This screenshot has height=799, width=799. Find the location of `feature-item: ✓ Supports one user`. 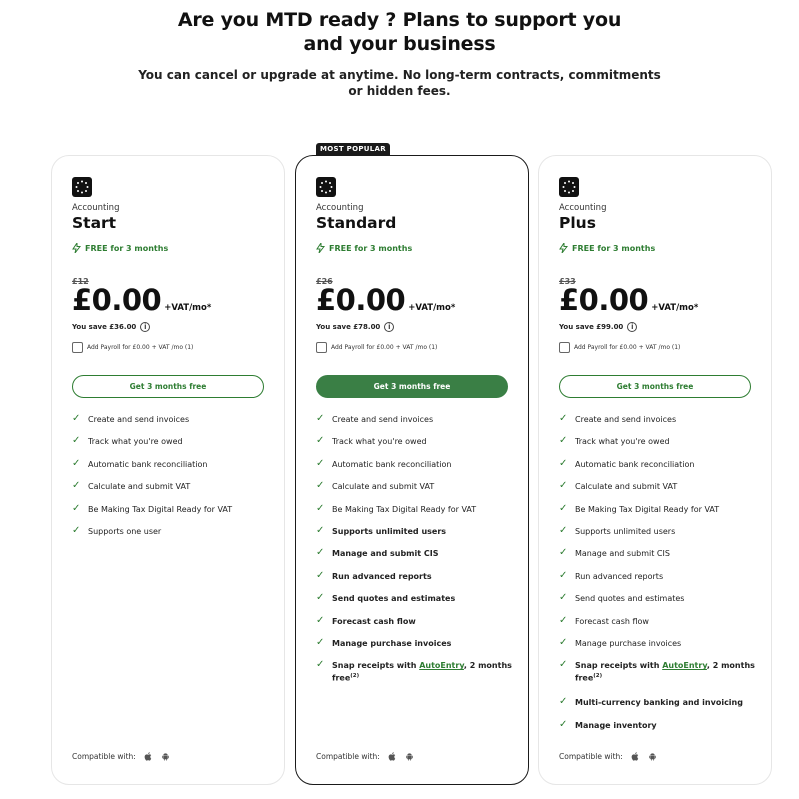

feature-item: ✓ Supports one user is located at coordinates (117, 530).